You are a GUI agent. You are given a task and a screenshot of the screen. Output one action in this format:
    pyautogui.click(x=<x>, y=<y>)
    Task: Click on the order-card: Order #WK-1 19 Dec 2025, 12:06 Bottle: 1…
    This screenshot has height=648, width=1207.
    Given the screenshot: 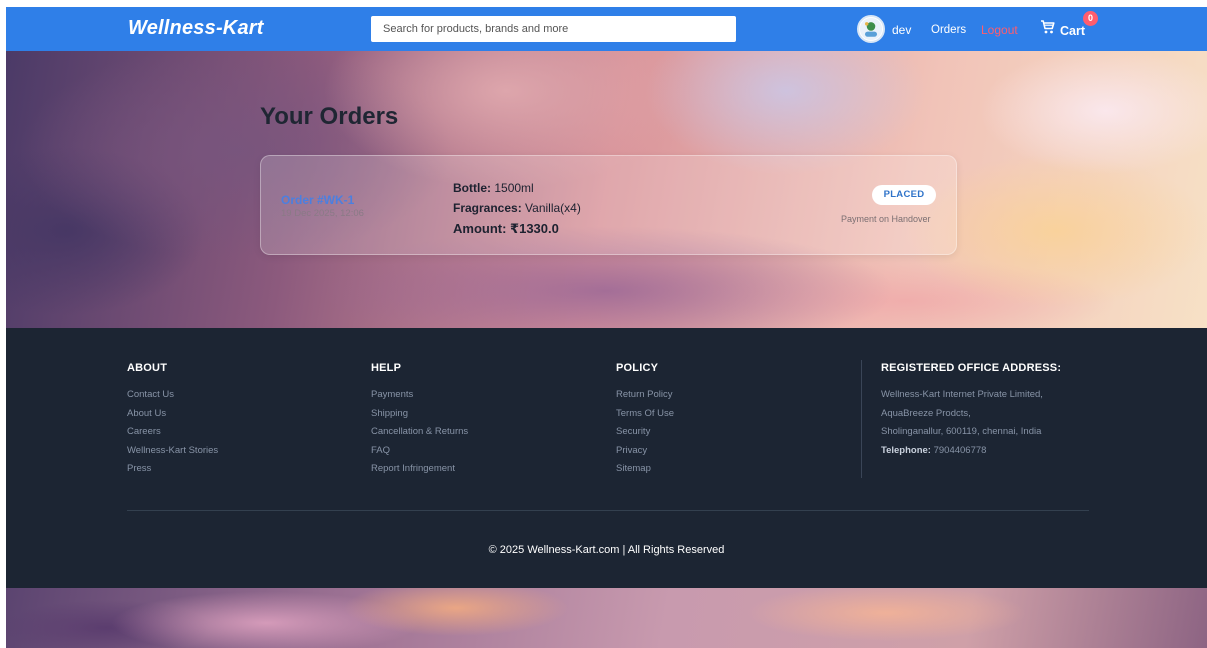 What is the action you would take?
    pyautogui.click(x=608, y=205)
    